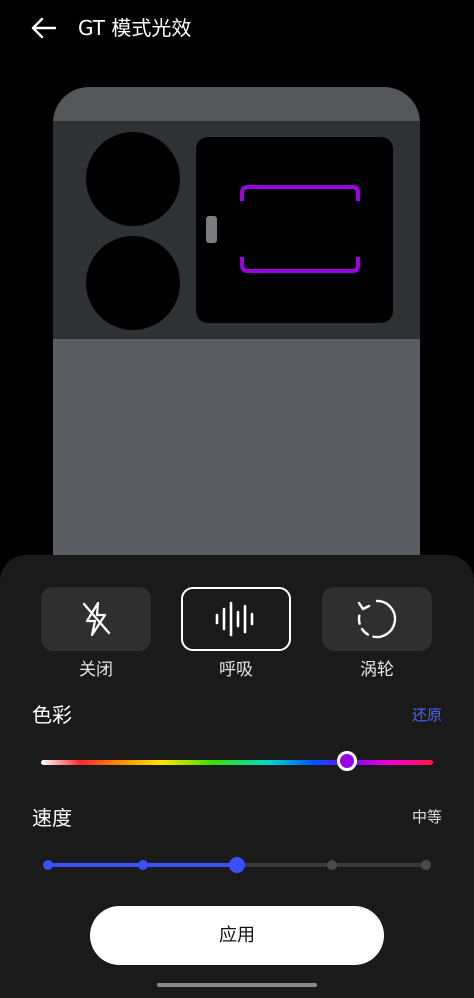 This screenshot has width=474, height=998. I want to click on mode-off-button, so click(96, 619).